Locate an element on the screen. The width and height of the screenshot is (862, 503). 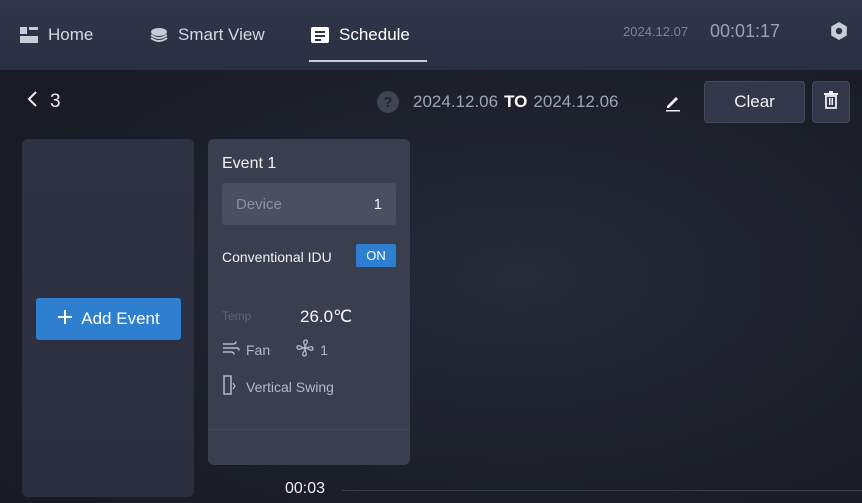
timeline-line is located at coordinates (602, 490).